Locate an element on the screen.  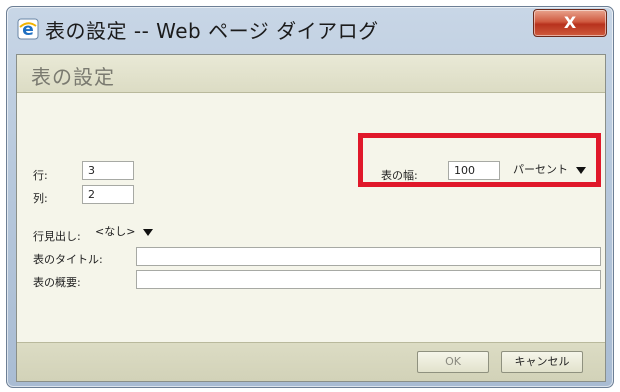
cancel-button: キャンセル is located at coordinates (542, 362).